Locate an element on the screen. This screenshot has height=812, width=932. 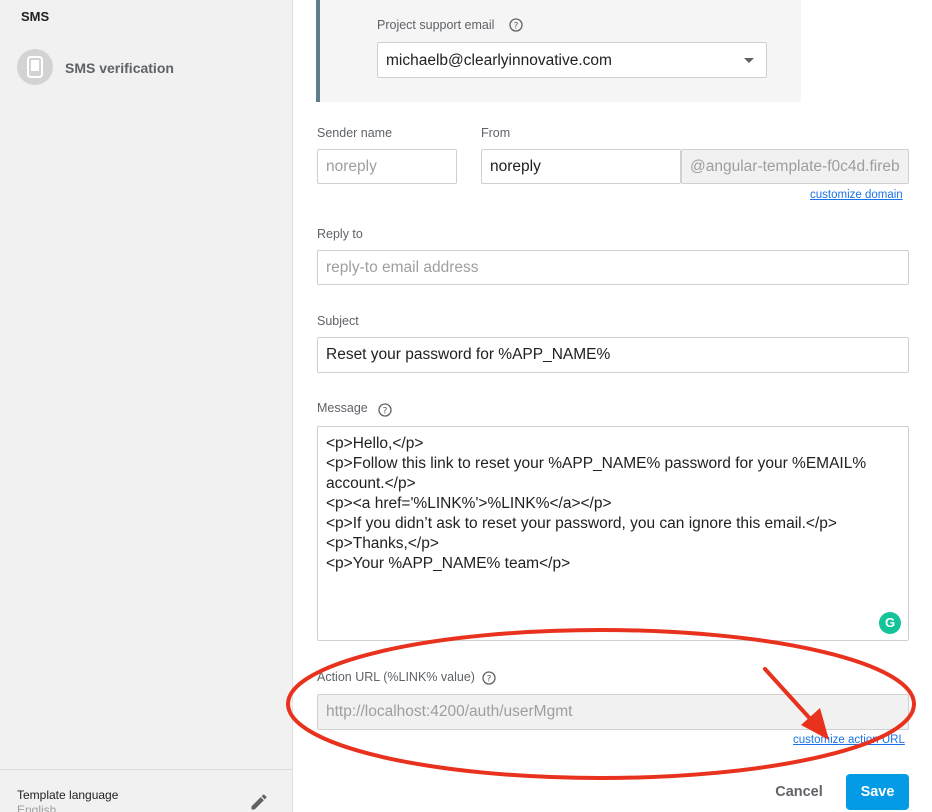
reply-to-label: Reply to is located at coordinates (340, 234).